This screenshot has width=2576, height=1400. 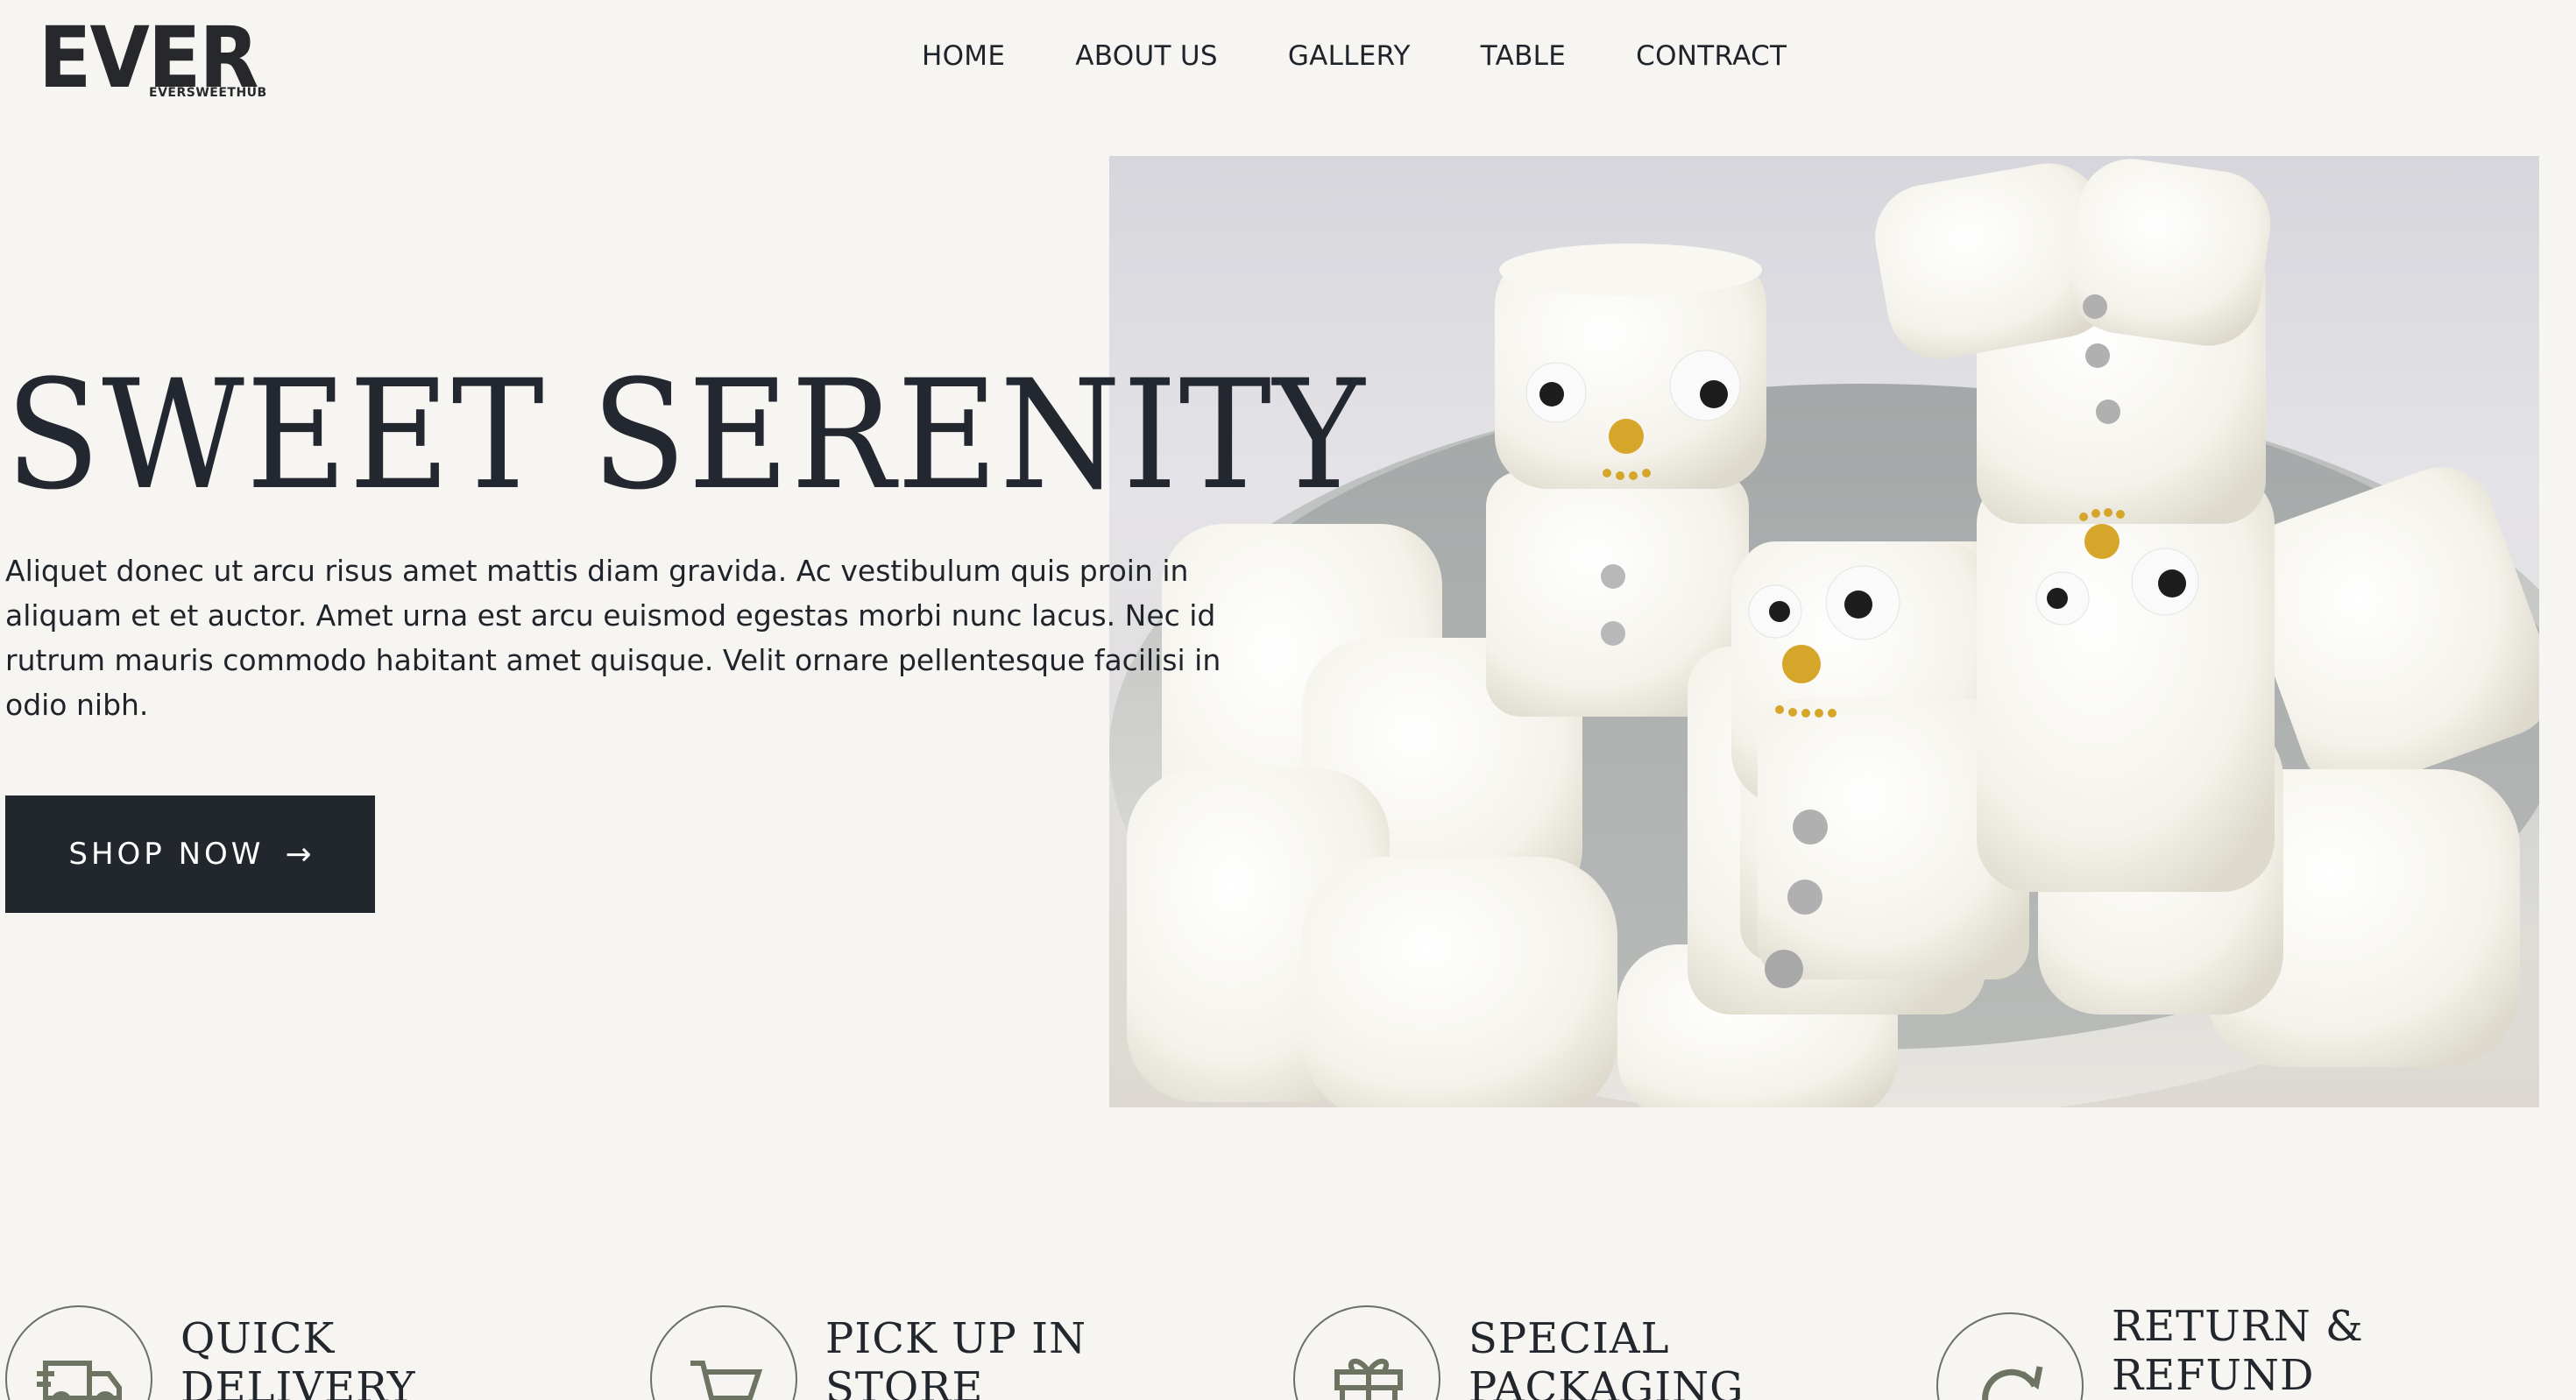 I want to click on feature-title: RETURN & REFUND, so click(x=2238, y=1351).